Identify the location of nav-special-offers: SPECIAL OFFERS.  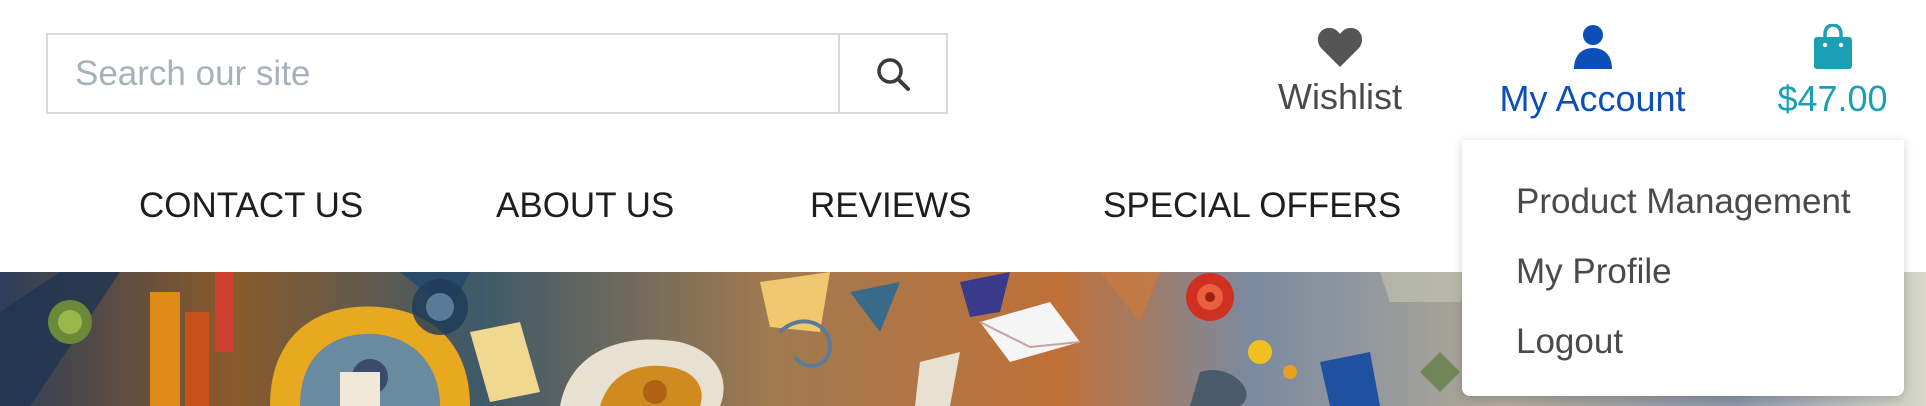
(1252, 206).